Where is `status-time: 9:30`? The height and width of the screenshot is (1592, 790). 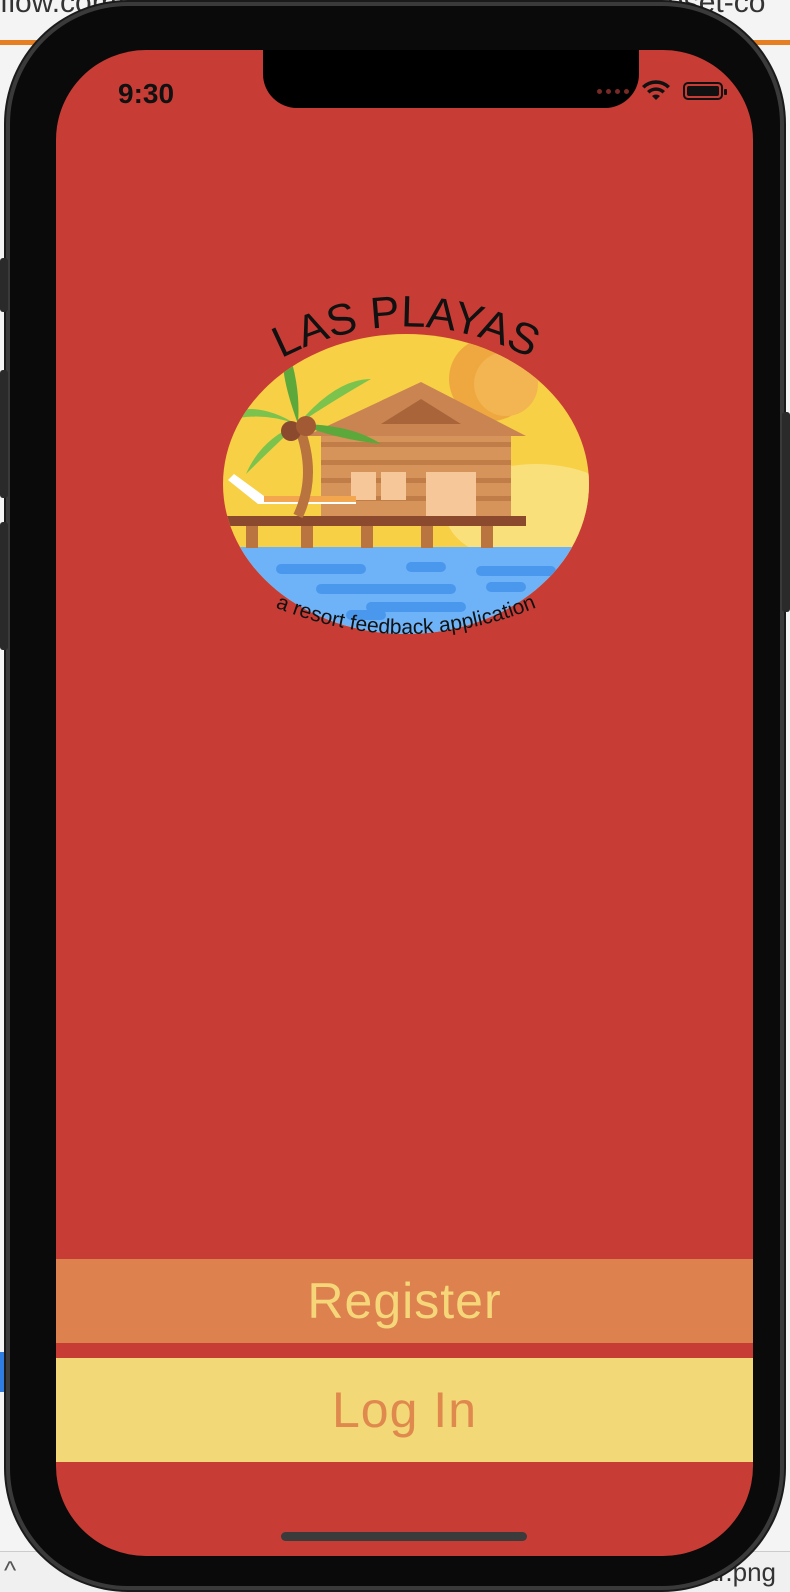 status-time: 9:30 is located at coordinates (146, 93).